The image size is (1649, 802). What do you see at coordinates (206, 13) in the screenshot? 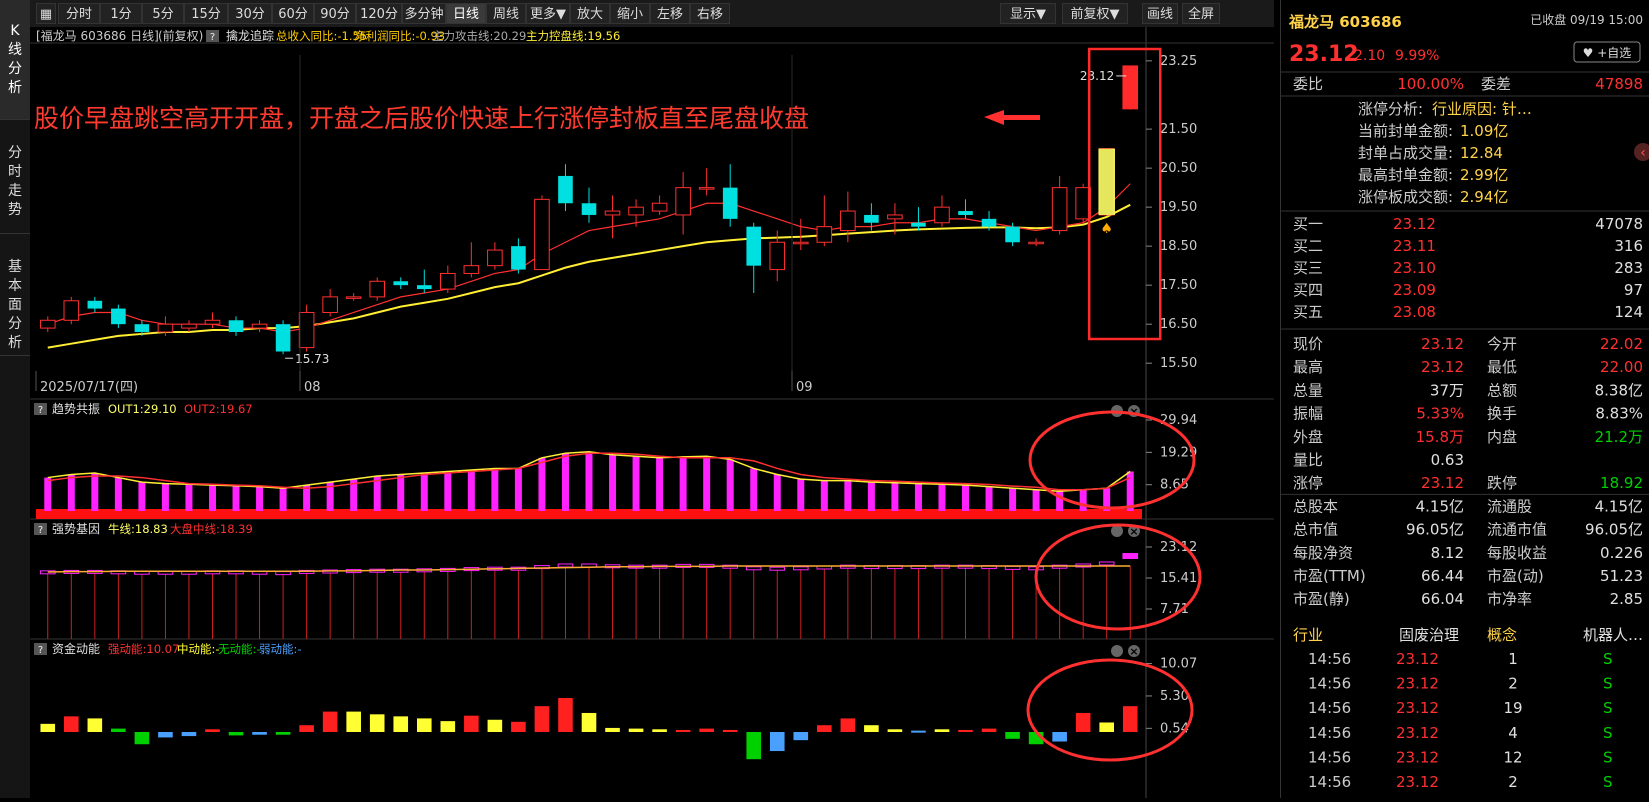
I see `period-button-3: 15分` at bounding box center [206, 13].